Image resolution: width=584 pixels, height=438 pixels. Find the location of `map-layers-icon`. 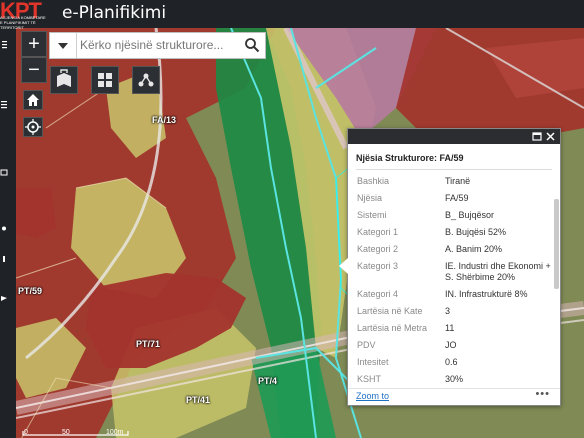

map-layers-icon is located at coordinates (64, 78).